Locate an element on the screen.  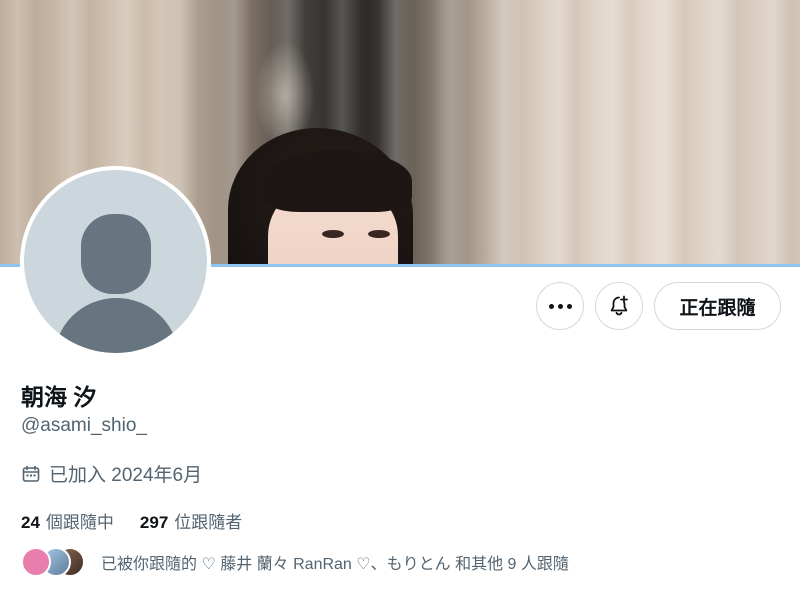
bell-plus-icon is located at coordinates (619, 305).